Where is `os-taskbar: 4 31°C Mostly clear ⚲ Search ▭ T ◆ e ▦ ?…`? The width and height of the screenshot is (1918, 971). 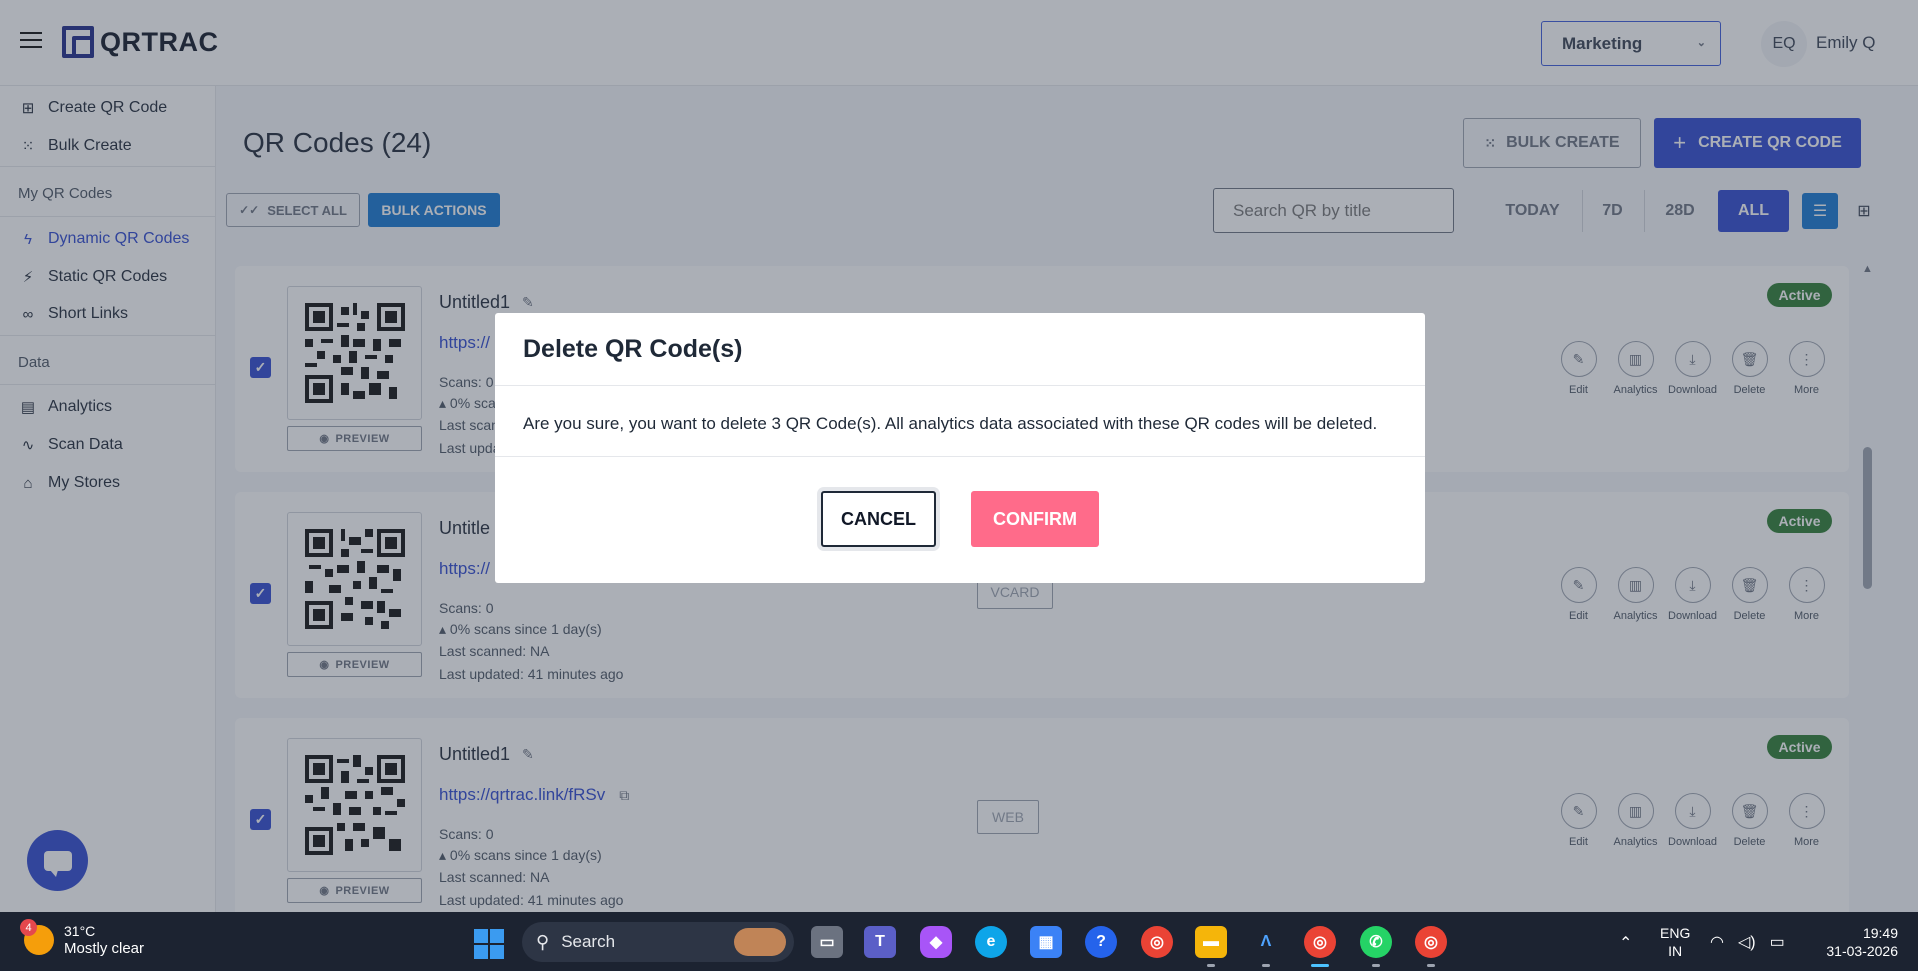 os-taskbar: 4 31°C Mostly clear ⚲ Search ▭ T ◆ e ▦ ?… is located at coordinates (959, 941).